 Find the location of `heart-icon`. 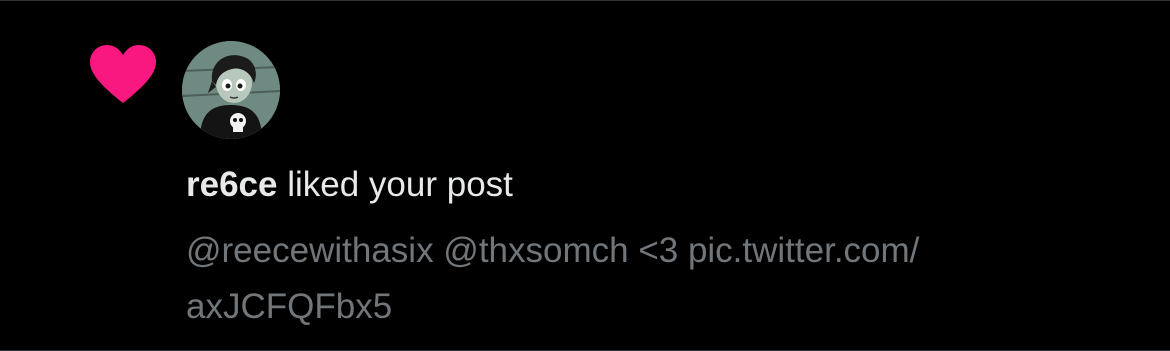

heart-icon is located at coordinates (123, 74).